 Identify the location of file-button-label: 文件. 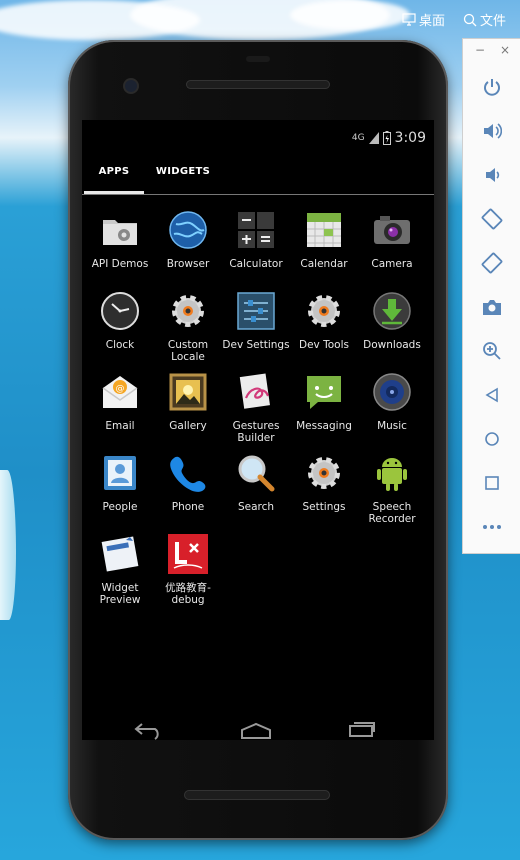
(493, 21).